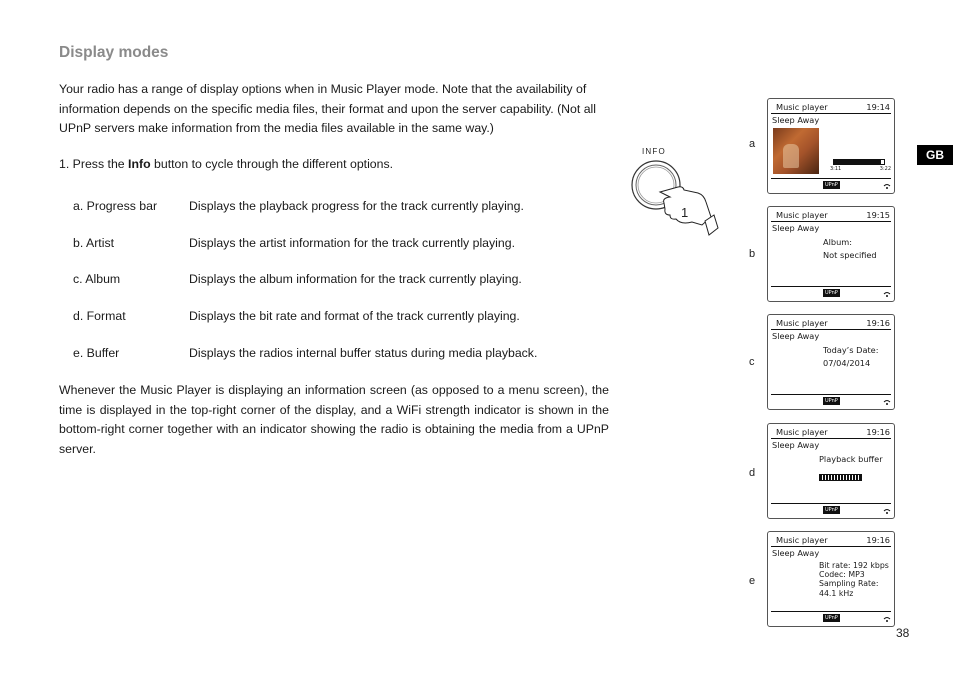  I want to click on total-time: 3:22, so click(885, 169).